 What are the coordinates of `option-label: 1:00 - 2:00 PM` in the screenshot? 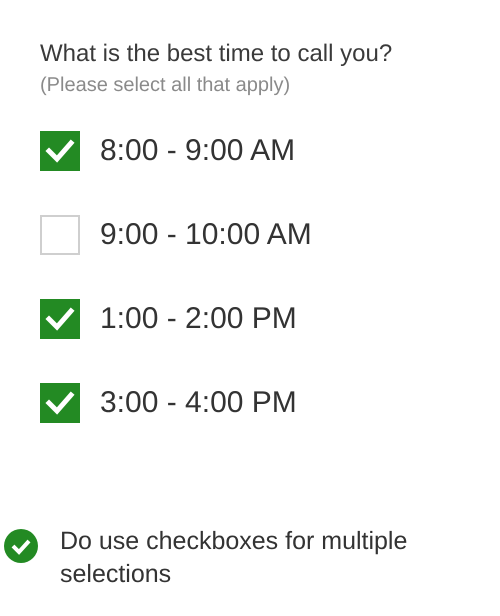 It's located at (198, 319).